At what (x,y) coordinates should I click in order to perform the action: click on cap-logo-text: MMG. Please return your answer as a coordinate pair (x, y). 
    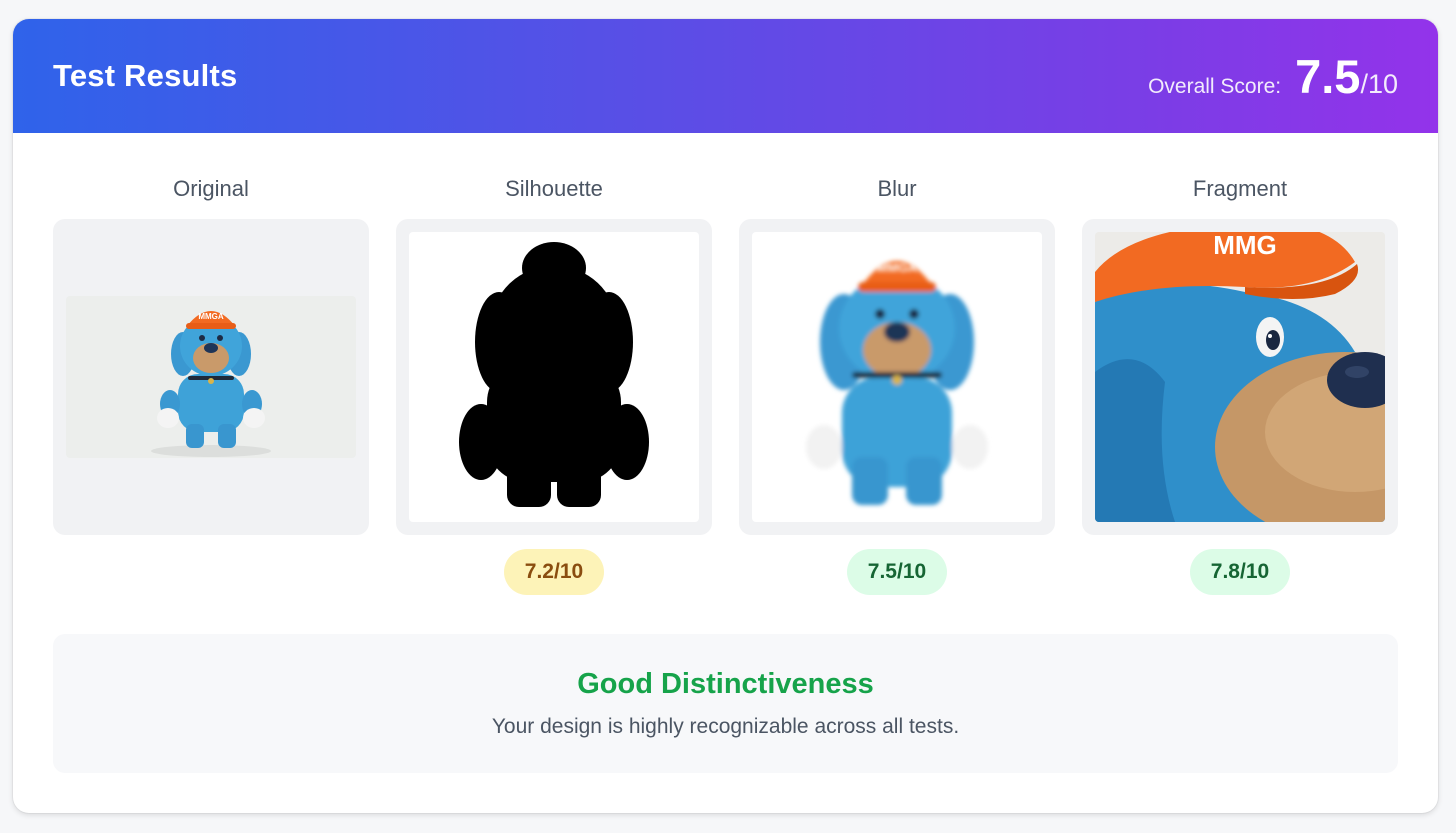
    Looking at the image, I should click on (1245, 246).